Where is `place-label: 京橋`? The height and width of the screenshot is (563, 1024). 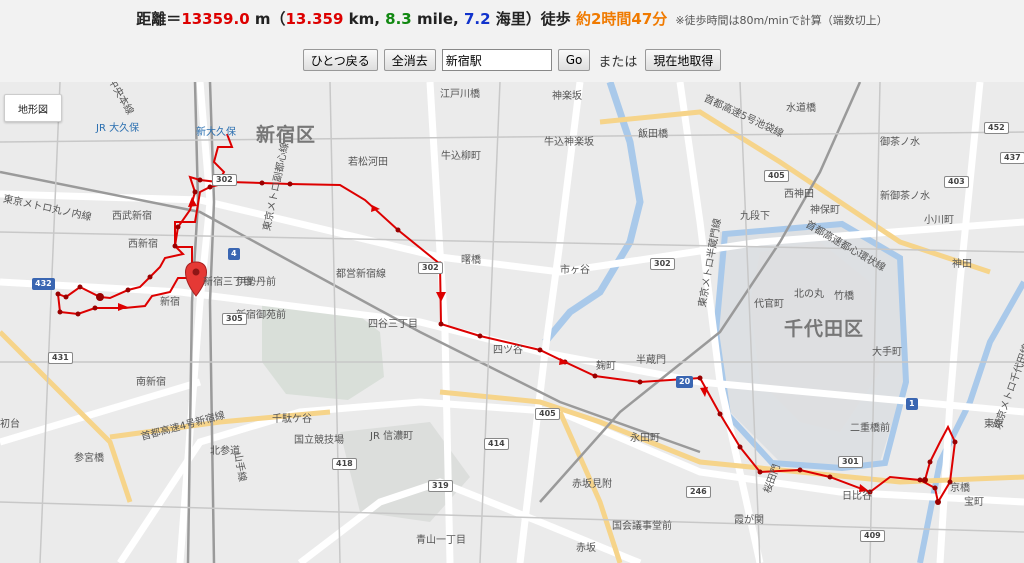
place-label: 京橋 is located at coordinates (960, 488).